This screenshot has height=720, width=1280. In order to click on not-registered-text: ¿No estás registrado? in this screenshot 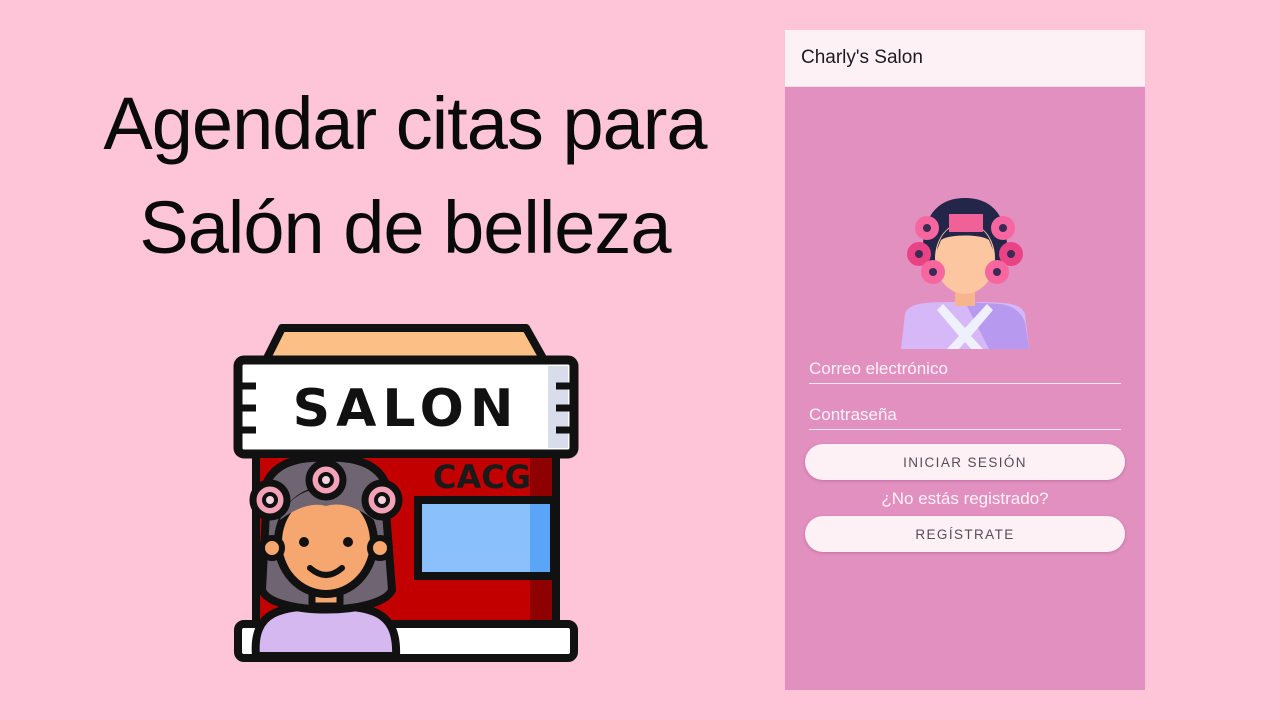, I will do `click(965, 498)`.